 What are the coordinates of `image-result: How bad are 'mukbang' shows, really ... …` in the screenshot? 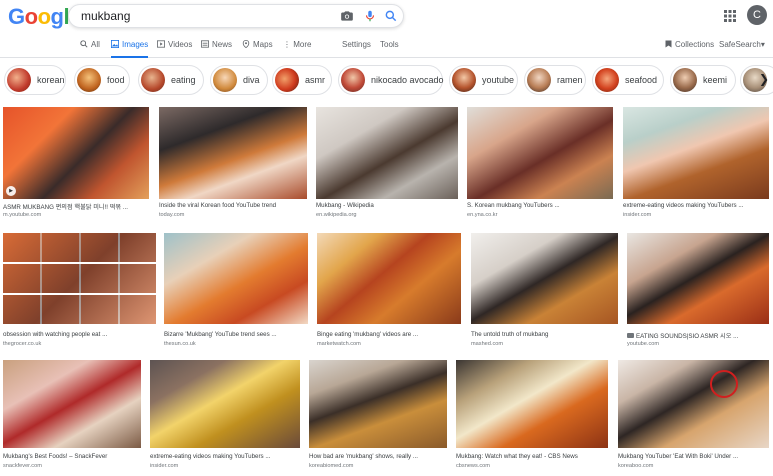 It's located at (378, 416).